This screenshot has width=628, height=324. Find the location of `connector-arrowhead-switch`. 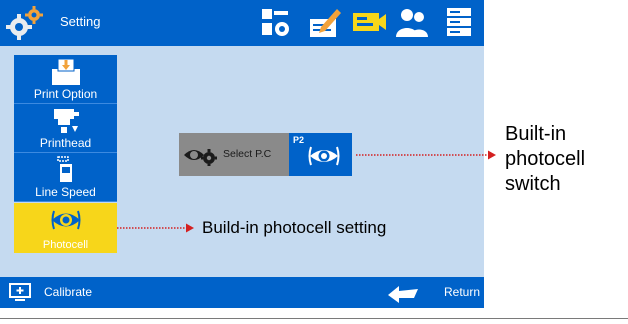

connector-arrowhead-switch is located at coordinates (492, 155).